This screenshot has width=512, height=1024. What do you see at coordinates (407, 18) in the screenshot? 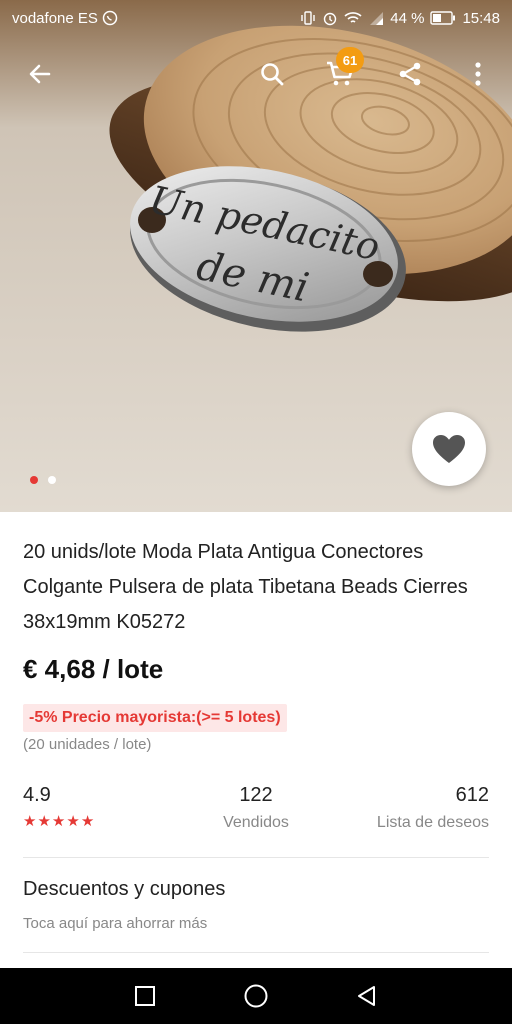
I see `battery-level: 44 %` at bounding box center [407, 18].